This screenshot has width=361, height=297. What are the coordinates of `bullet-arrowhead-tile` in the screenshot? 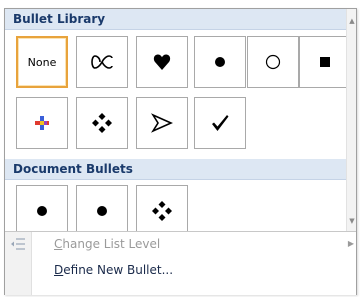 It's located at (162, 123).